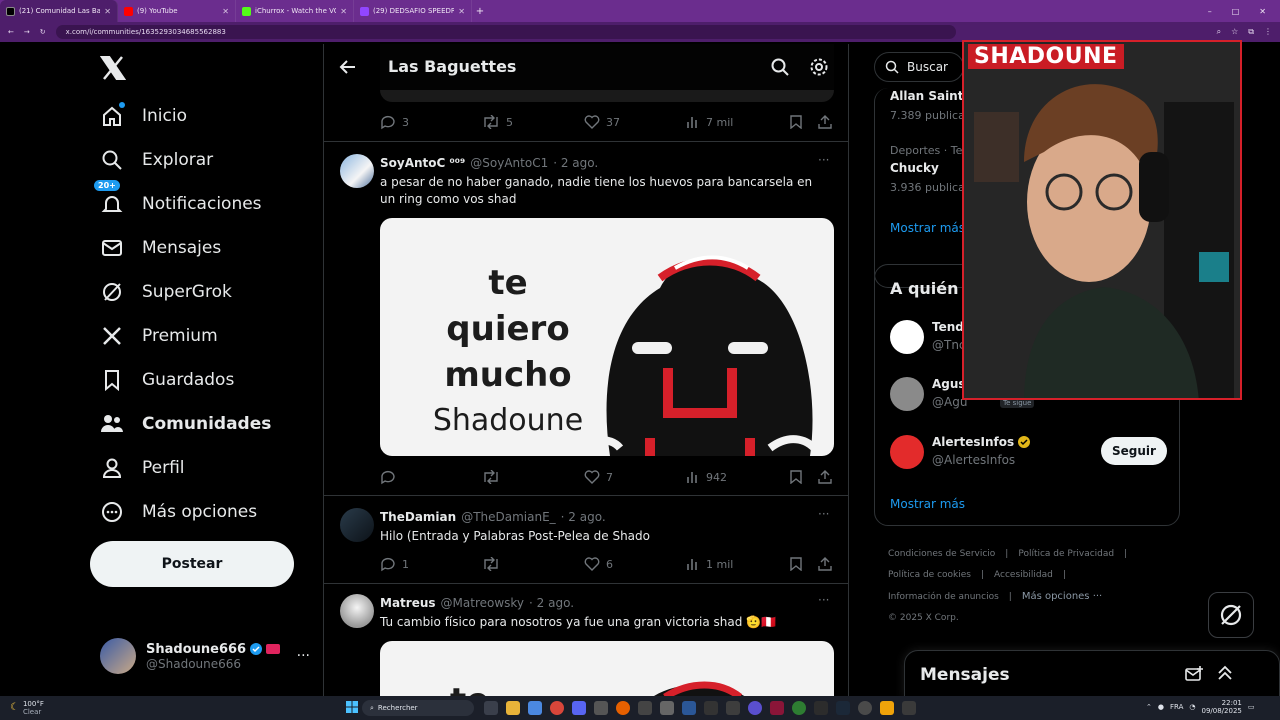 Image resolution: width=1280 pixels, height=720 pixels. I want to click on language-indicator: FRA, so click(1176, 707).